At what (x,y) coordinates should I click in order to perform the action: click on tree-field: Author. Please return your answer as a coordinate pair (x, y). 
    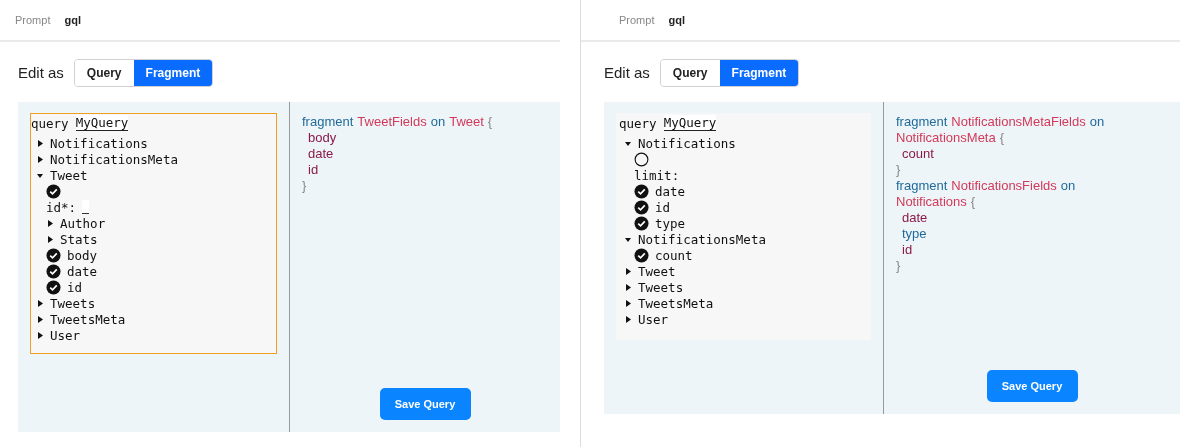
    Looking at the image, I should click on (83, 223).